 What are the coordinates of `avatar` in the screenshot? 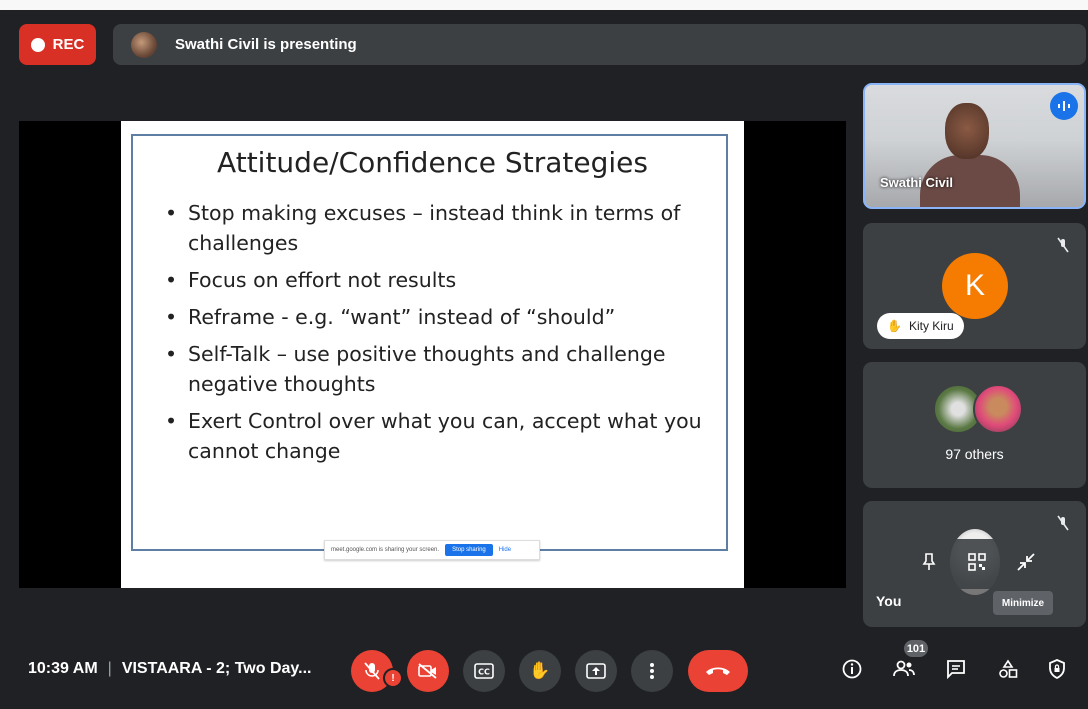 It's located at (998, 409).